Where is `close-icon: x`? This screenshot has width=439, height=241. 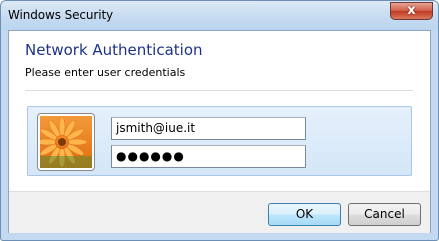
close-icon: x is located at coordinates (411, 10).